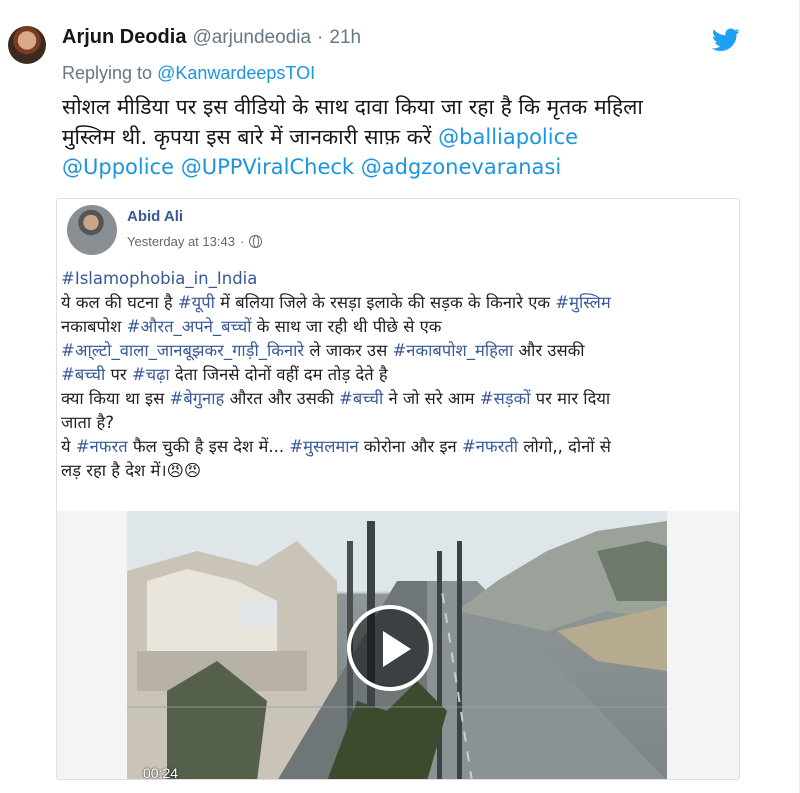 Image resolution: width=800 pixels, height=793 pixels. Describe the element at coordinates (390, 648) in the screenshot. I see `play-icon` at that location.